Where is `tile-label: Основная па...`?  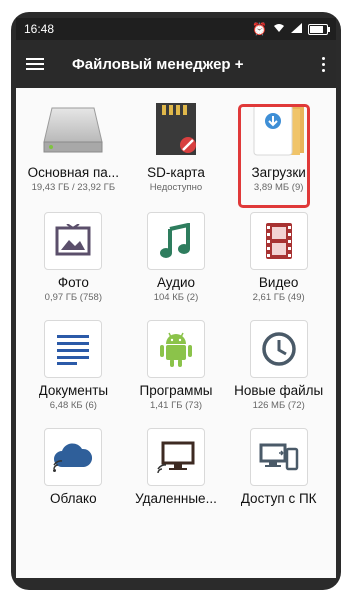
tile-label: Основная па... is located at coordinates (73, 172).